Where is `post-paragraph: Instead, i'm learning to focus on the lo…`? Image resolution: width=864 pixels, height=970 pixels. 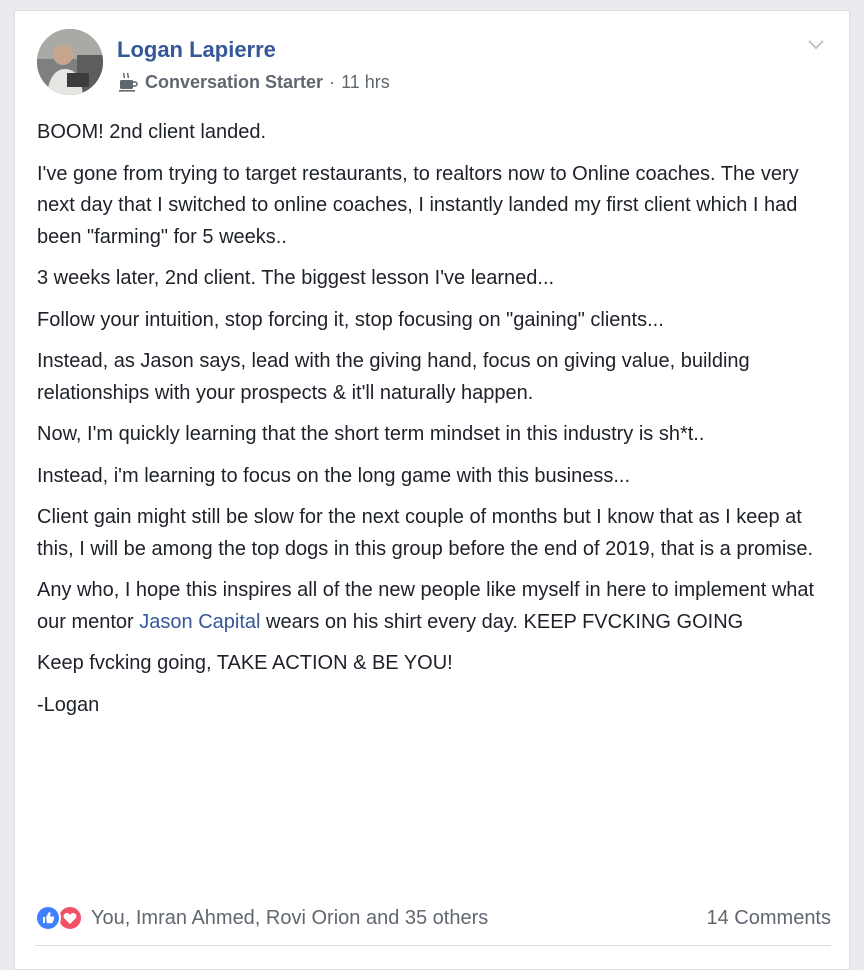 post-paragraph: Instead, i'm learning to focus on the lo… is located at coordinates (334, 475).